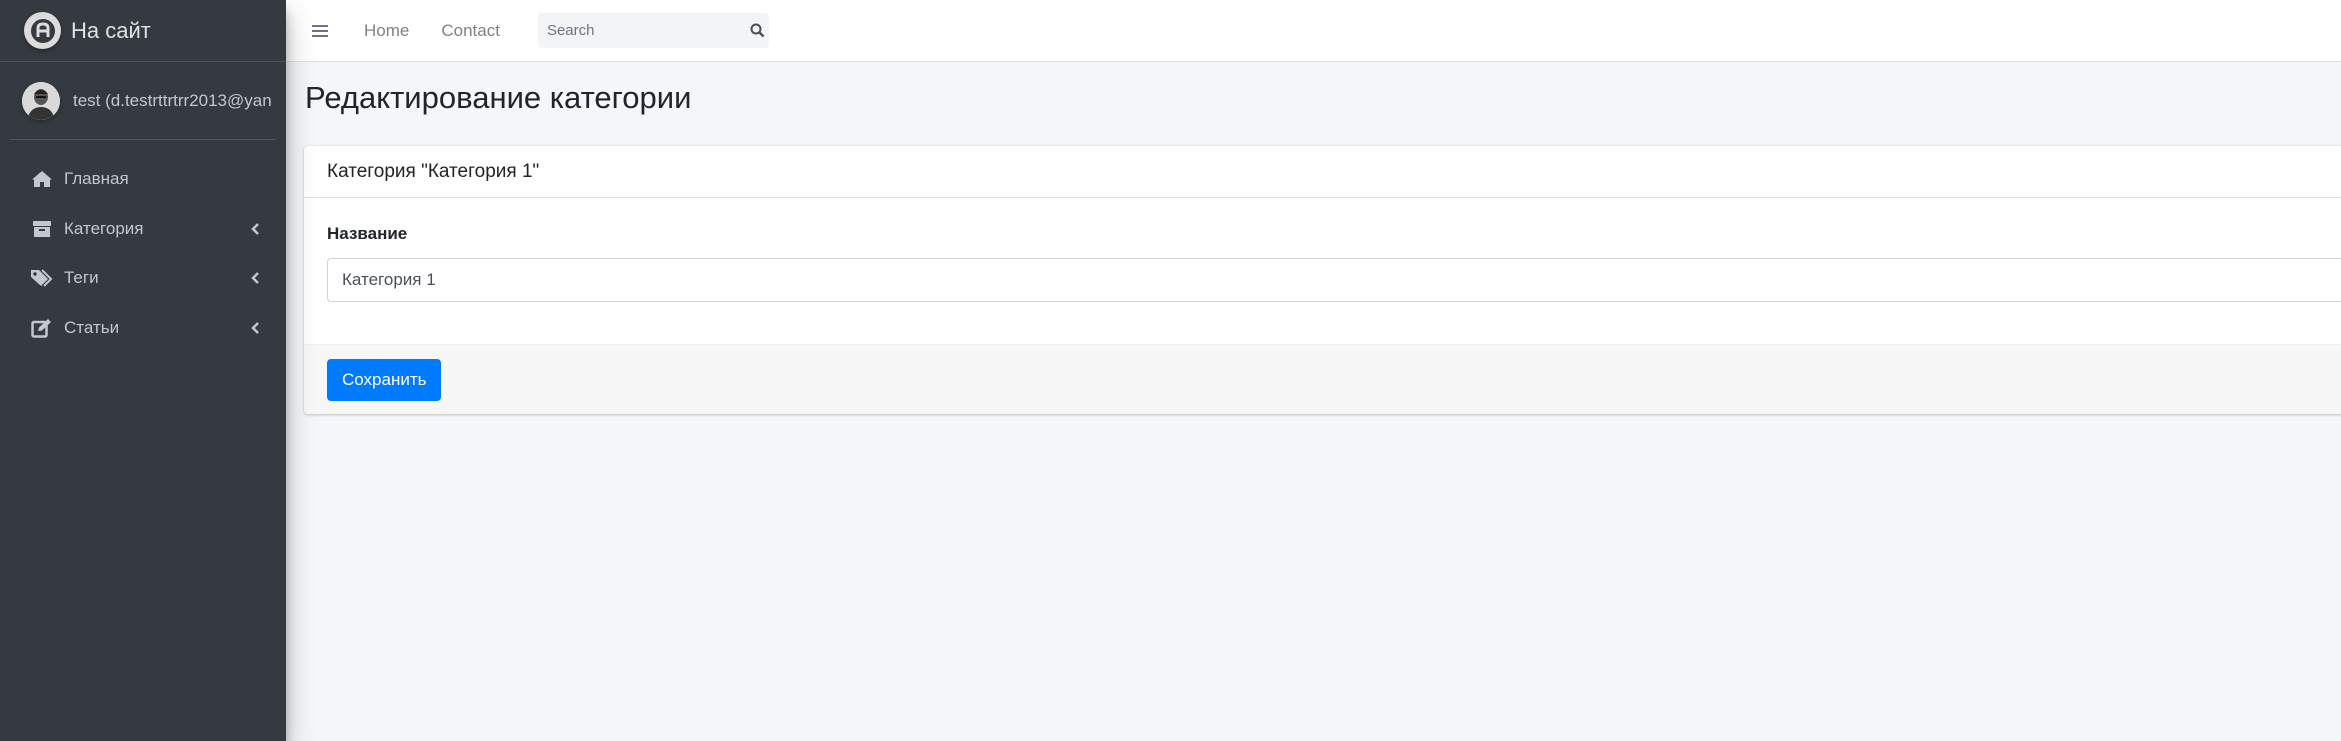 The width and height of the screenshot is (2341, 741). Describe the element at coordinates (757, 30) in the screenshot. I see `search-icon` at that location.